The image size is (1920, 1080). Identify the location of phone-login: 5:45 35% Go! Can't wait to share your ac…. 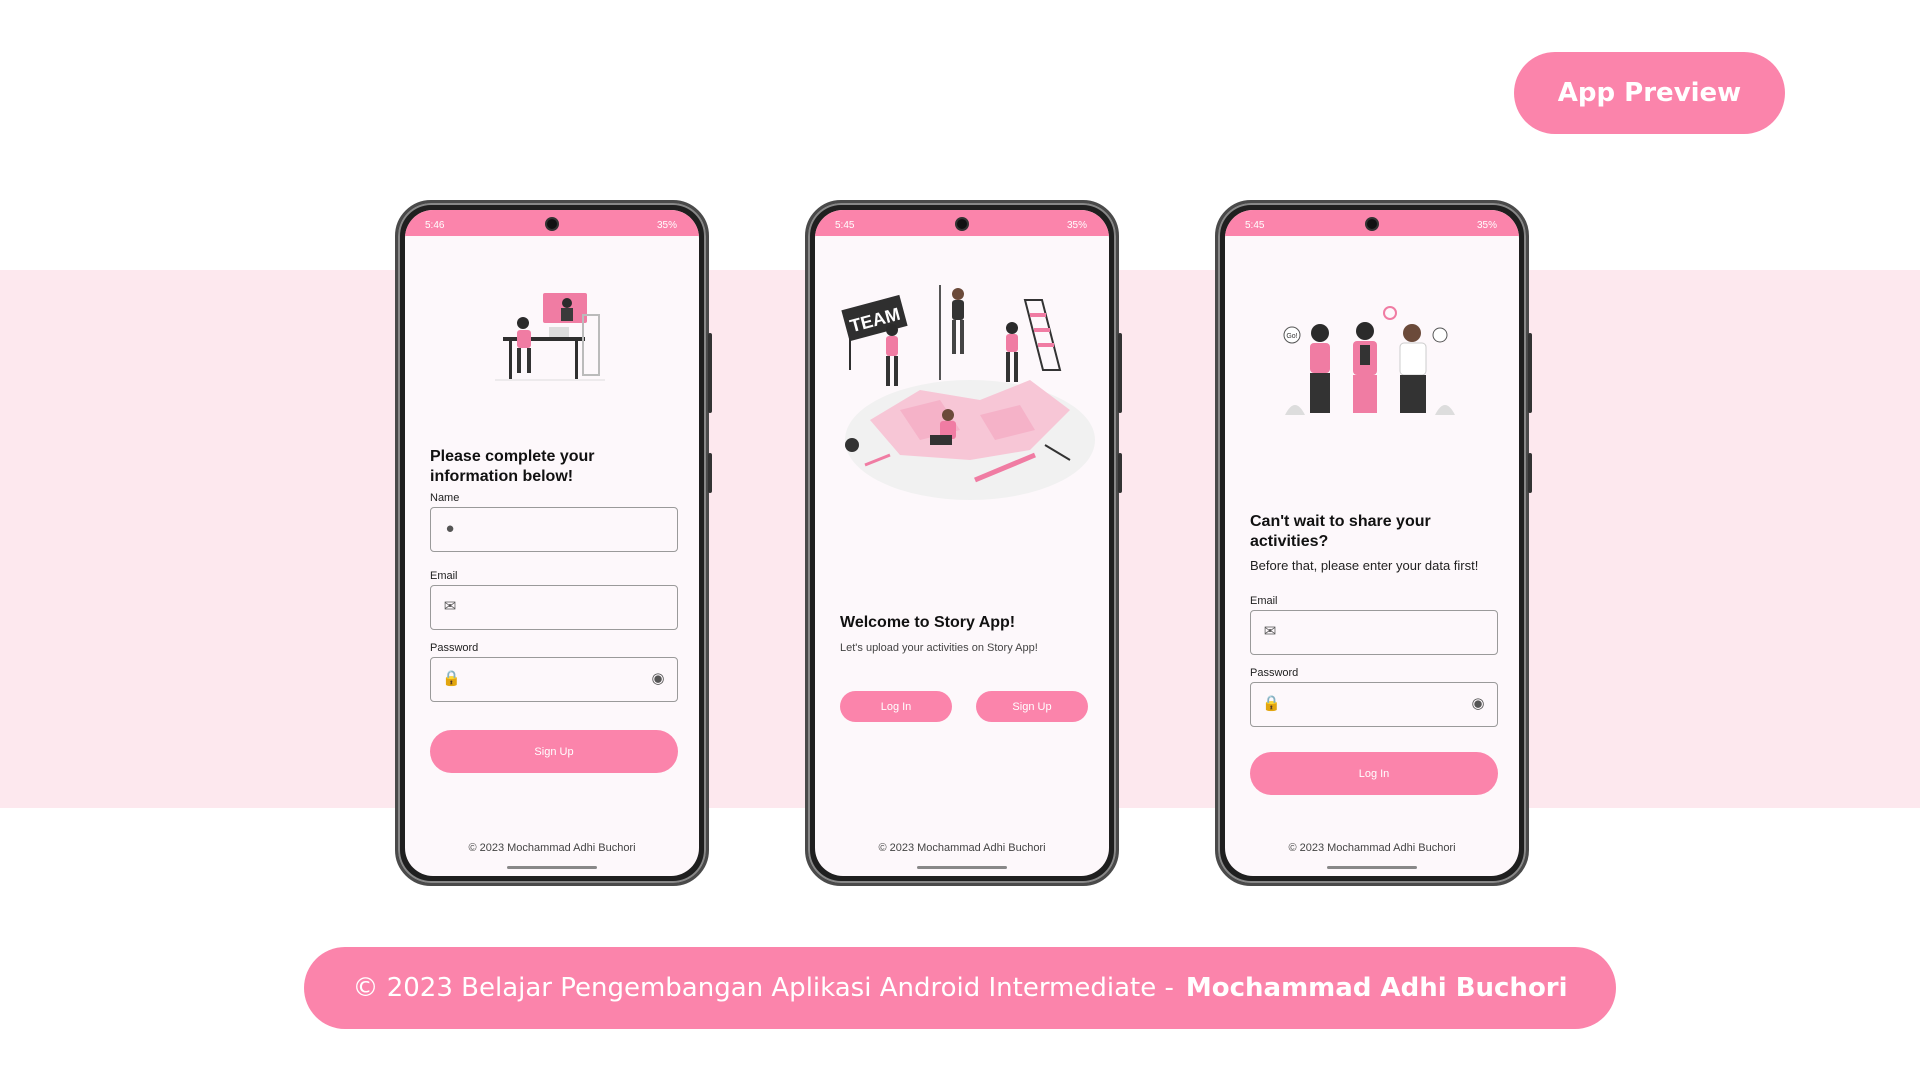
(1373, 543).